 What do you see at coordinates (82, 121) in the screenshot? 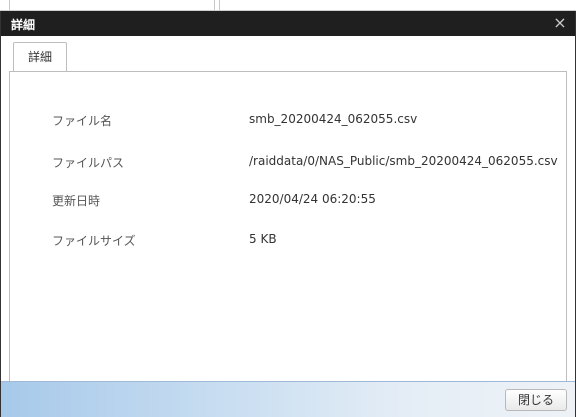
I see `file-name-label: ファイル名` at bounding box center [82, 121].